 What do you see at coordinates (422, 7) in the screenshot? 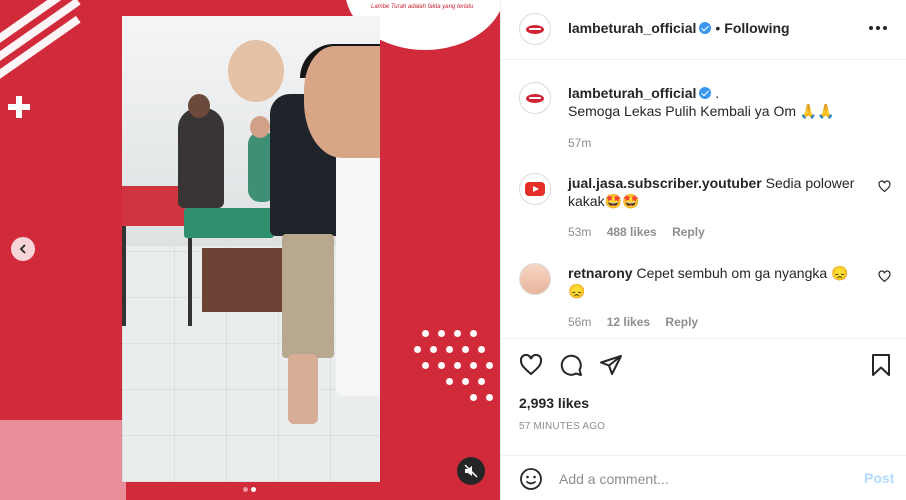
I see `logo-tagline: Lambe Turah adalah fakta yang terlalu` at bounding box center [422, 7].